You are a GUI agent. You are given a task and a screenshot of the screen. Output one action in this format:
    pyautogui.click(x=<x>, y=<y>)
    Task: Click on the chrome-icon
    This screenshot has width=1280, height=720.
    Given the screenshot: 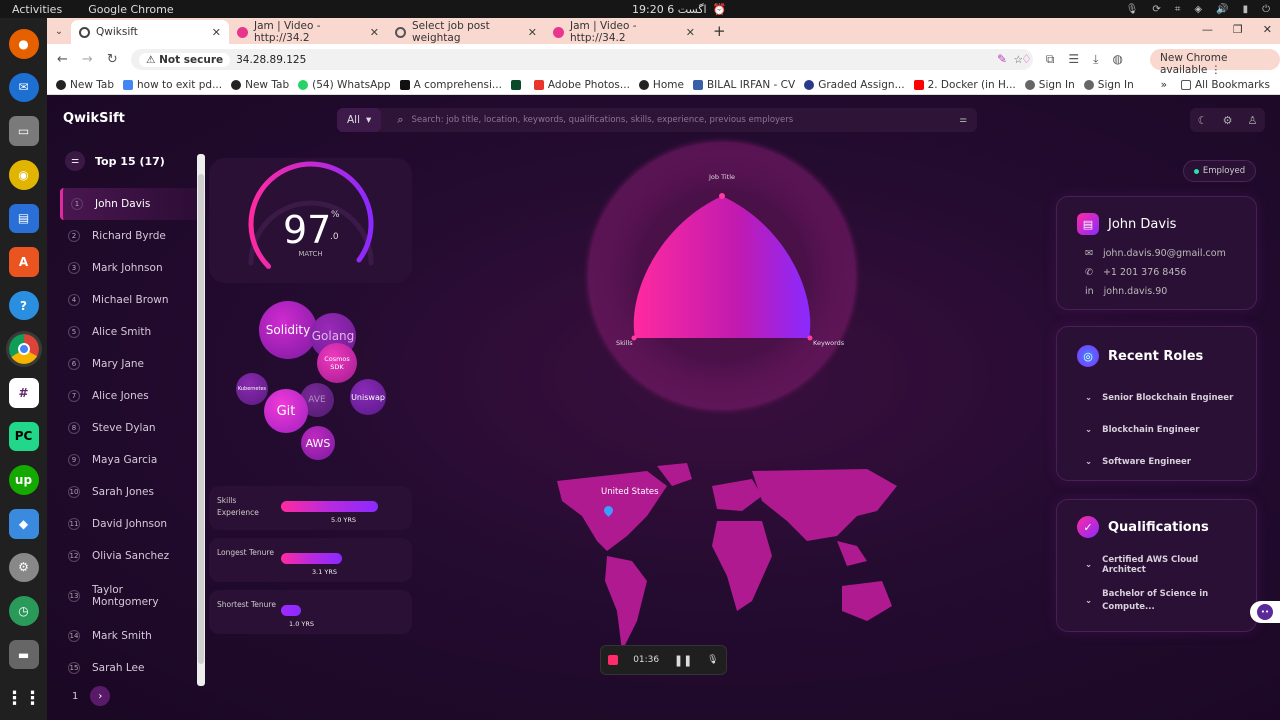 What is the action you would take?
    pyautogui.click(x=23, y=349)
    